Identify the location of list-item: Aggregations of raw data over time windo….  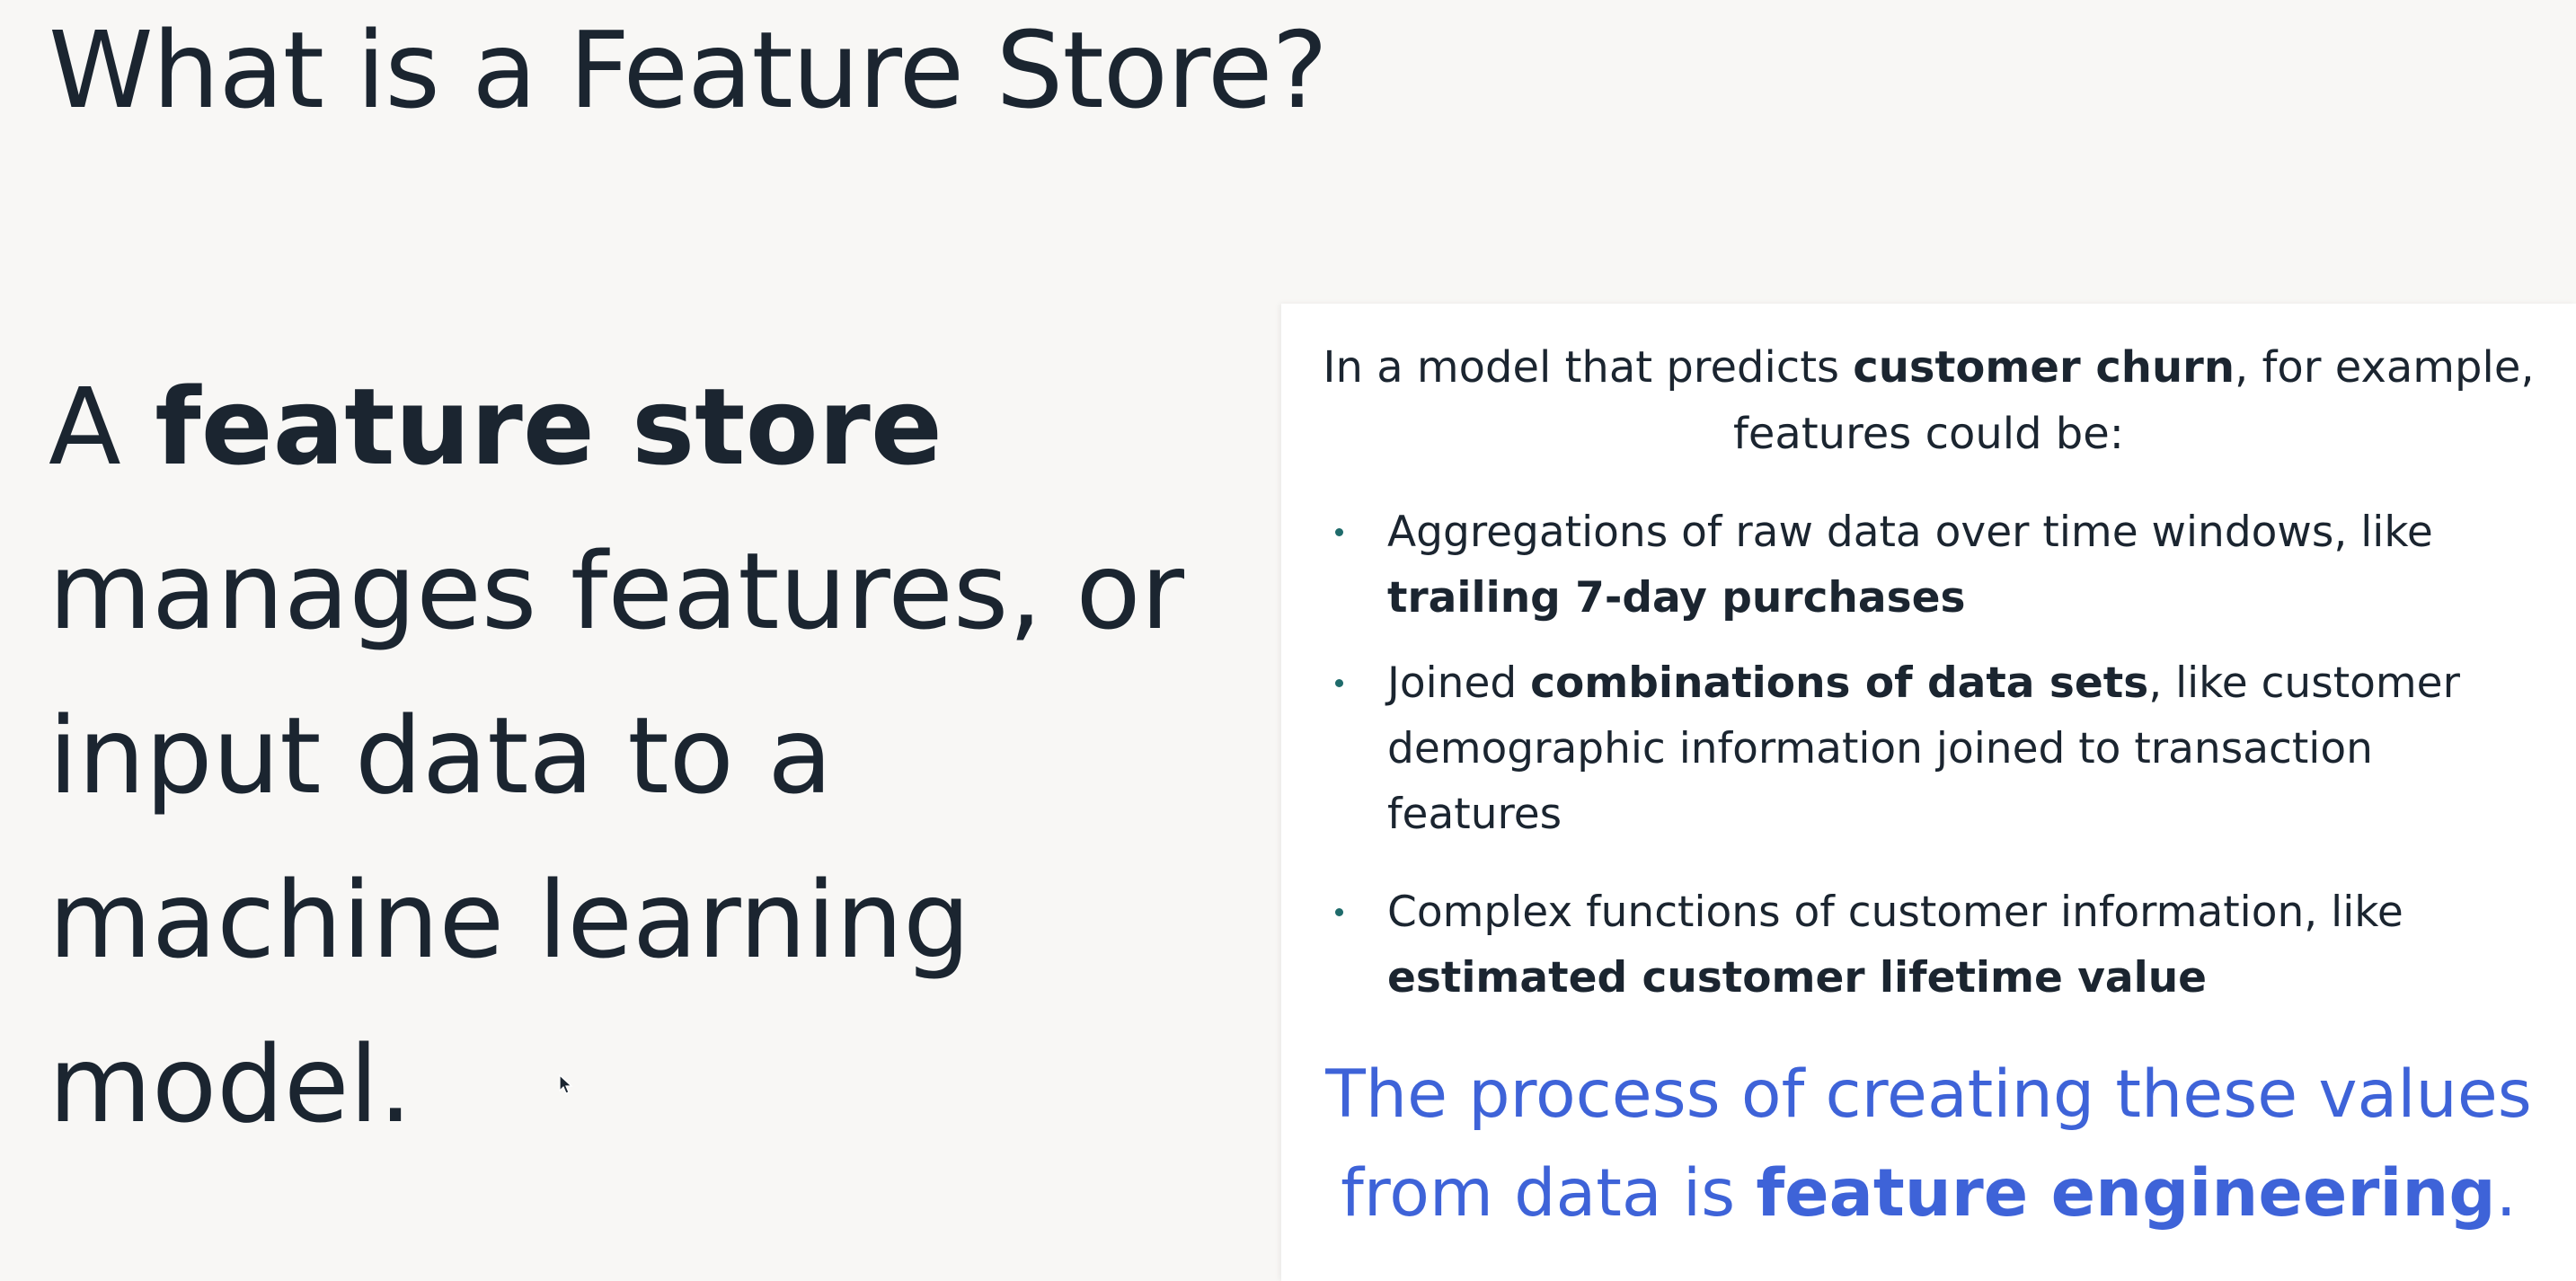
(1928, 565).